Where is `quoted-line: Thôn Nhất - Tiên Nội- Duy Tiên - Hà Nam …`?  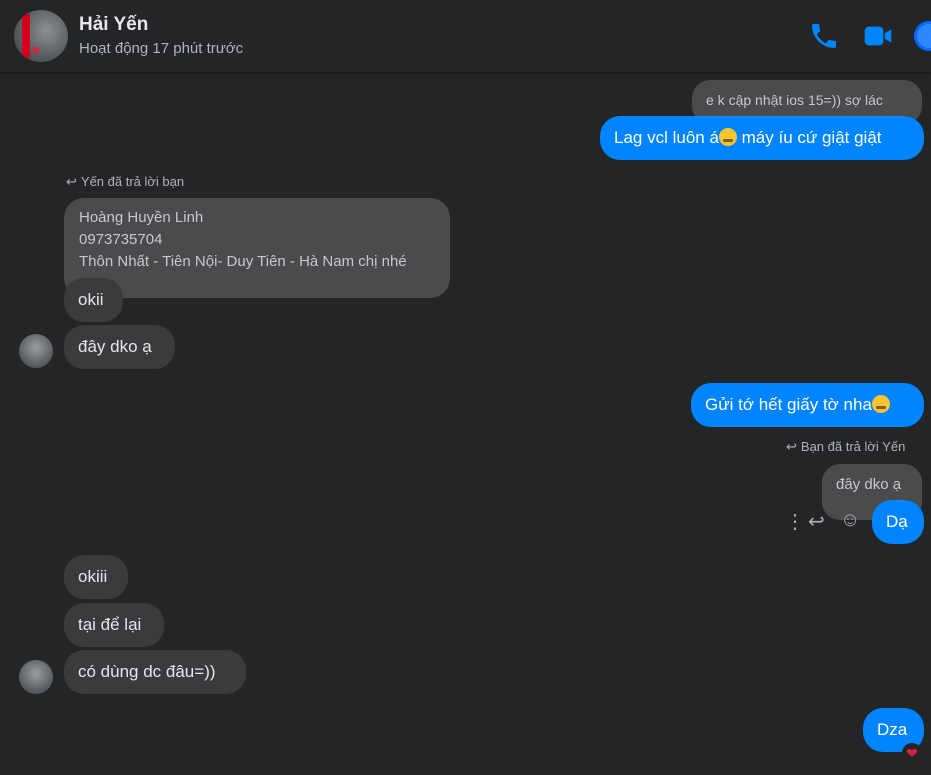
quoted-line: Thôn Nhất - Tiên Nội- Duy Tiên - Hà Nam … is located at coordinates (243, 261).